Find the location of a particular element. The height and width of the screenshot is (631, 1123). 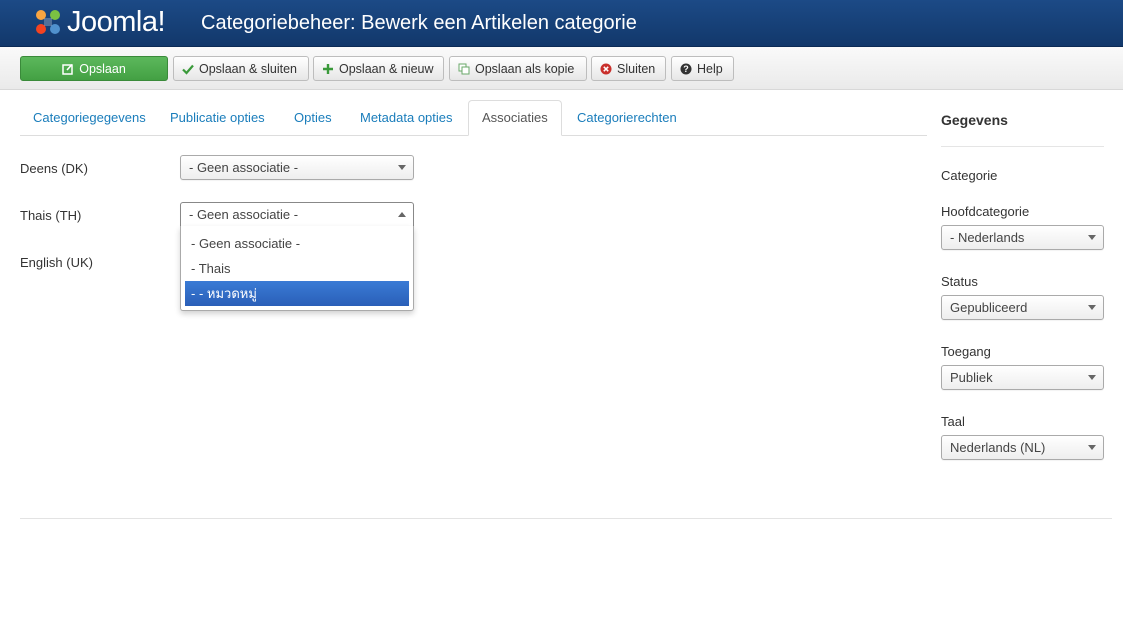

association-dropdown-list: - Geen associatie - - Thais - - หมวดหมู่ is located at coordinates (297, 268).